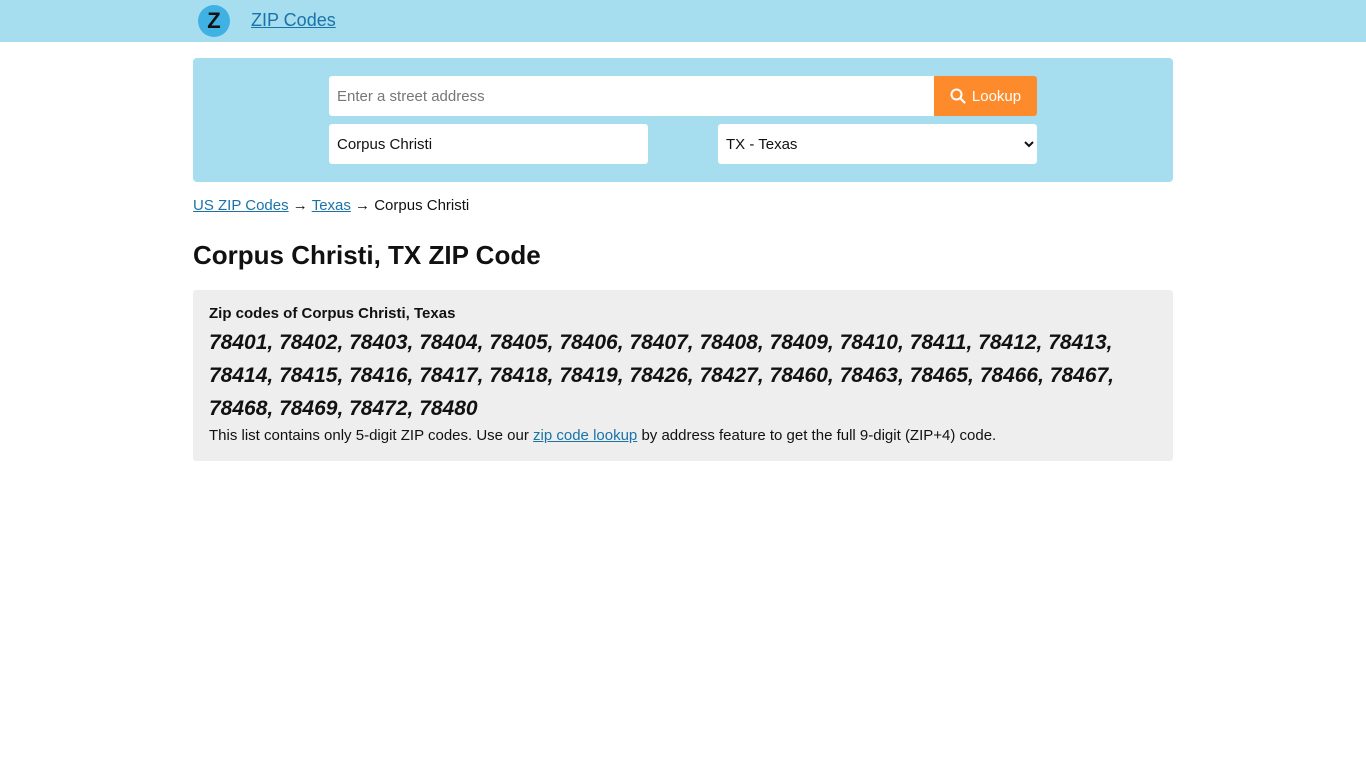  I want to click on city-input, so click(488, 144).